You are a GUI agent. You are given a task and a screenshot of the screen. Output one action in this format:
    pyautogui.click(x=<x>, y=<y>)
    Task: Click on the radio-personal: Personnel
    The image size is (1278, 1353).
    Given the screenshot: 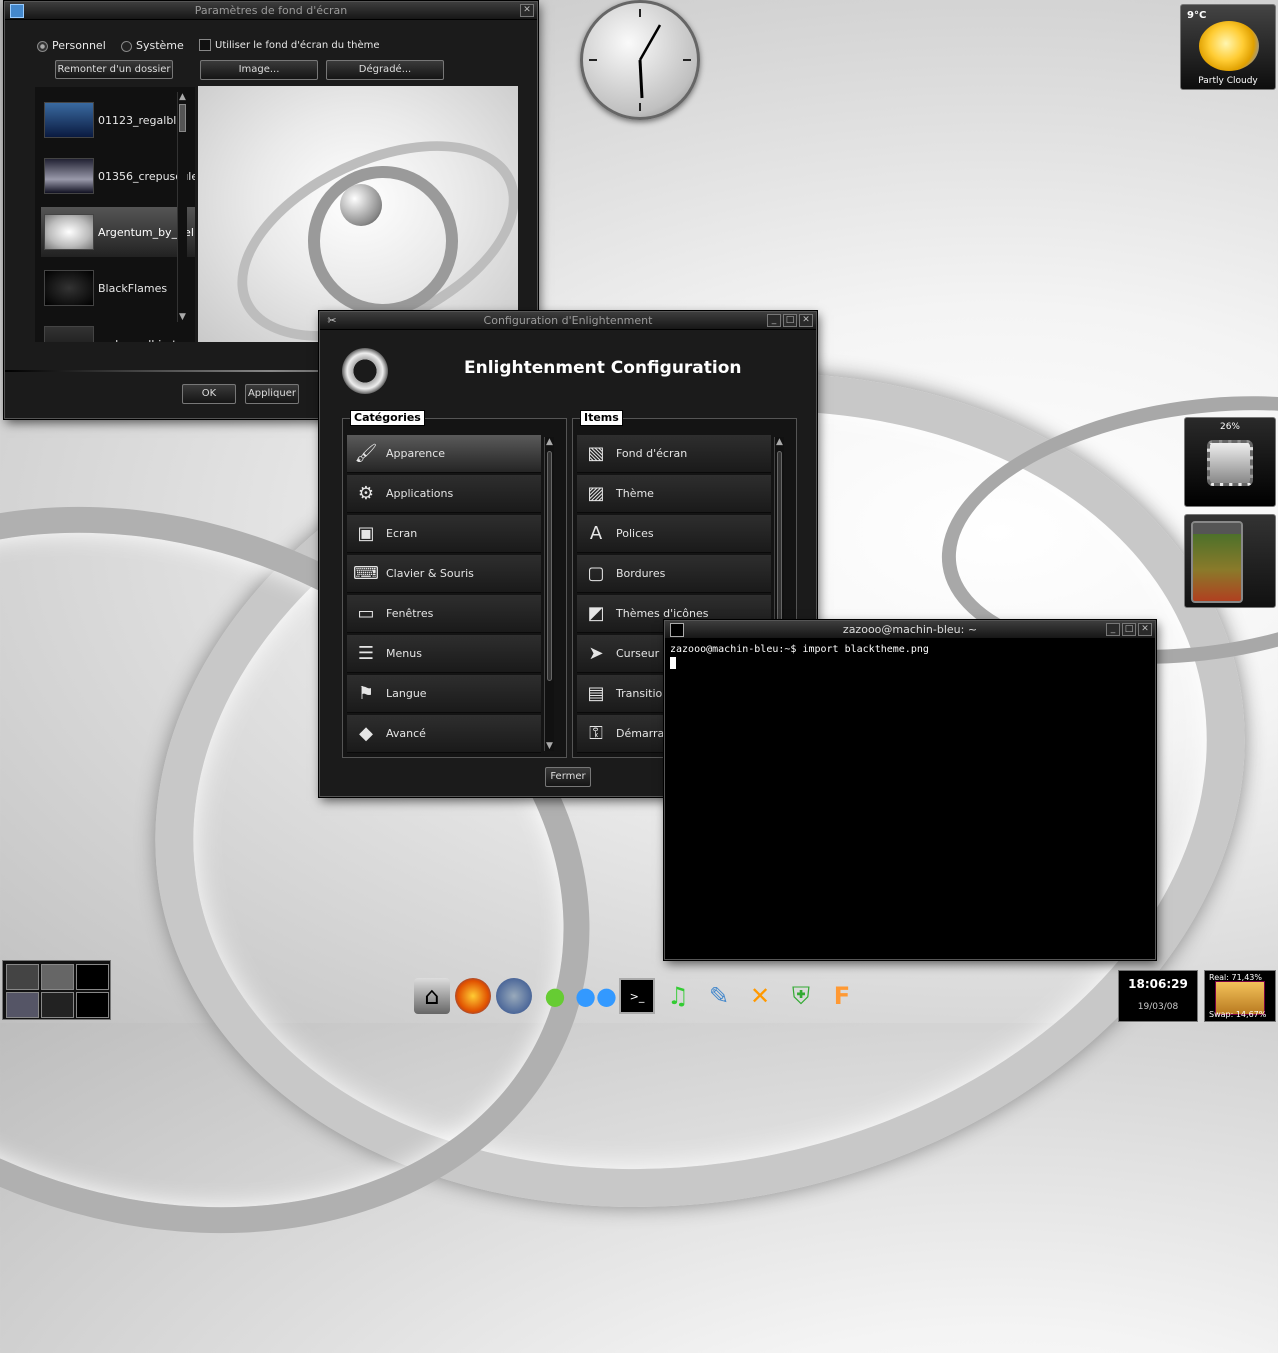 What is the action you would take?
    pyautogui.click(x=71, y=45)
    